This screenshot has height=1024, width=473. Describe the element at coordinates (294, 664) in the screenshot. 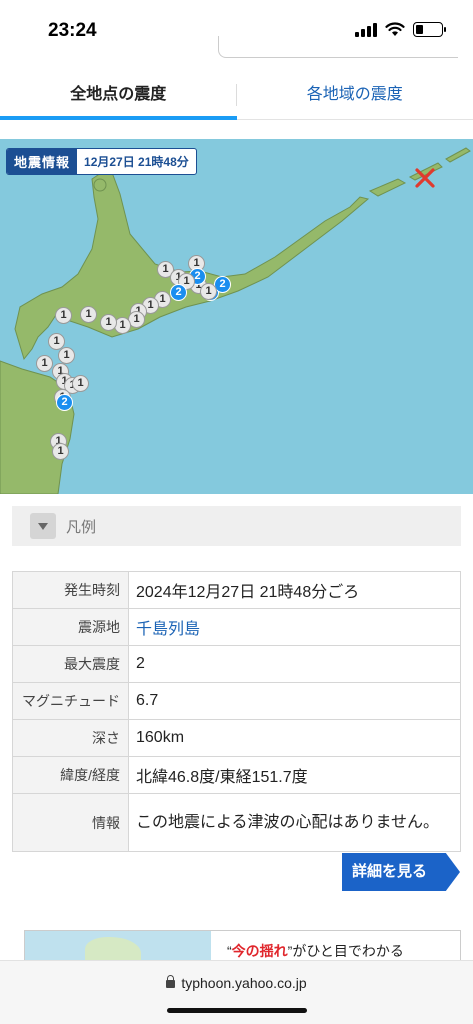

I see `row-value-max-intensity: 2` at that location.